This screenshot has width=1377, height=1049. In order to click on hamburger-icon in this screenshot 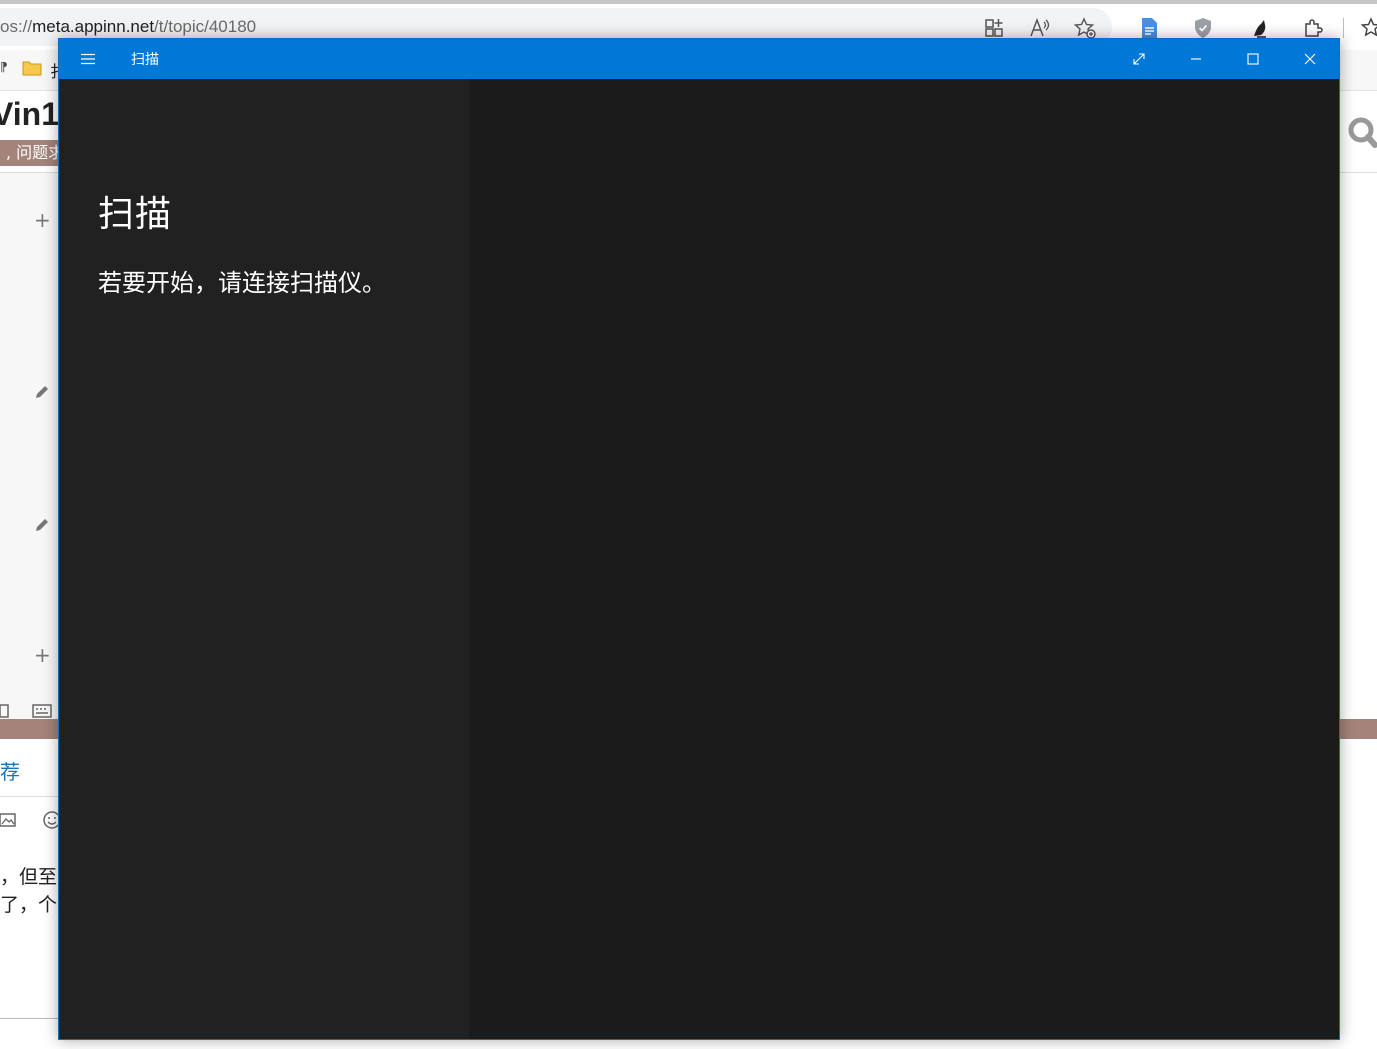, I will do `click(88, 59)`.